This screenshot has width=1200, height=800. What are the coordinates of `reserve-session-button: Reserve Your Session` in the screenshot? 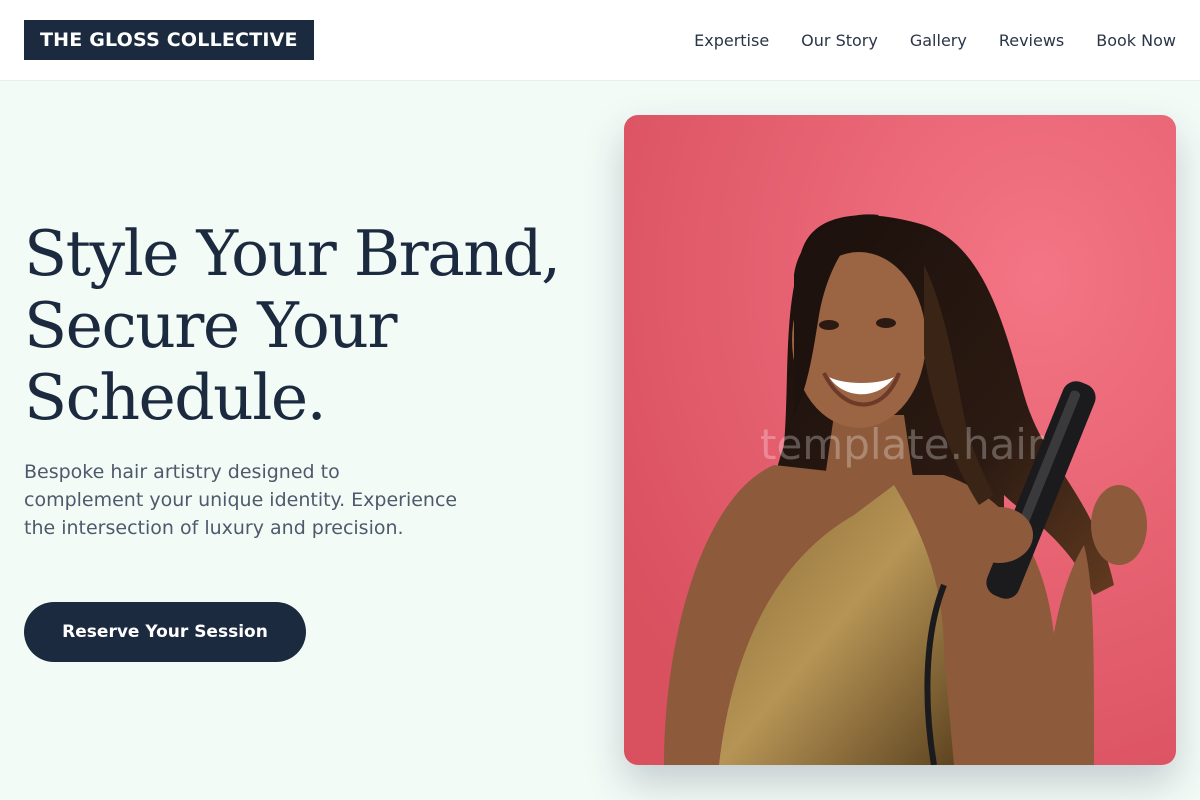 It's located at (165, 632).